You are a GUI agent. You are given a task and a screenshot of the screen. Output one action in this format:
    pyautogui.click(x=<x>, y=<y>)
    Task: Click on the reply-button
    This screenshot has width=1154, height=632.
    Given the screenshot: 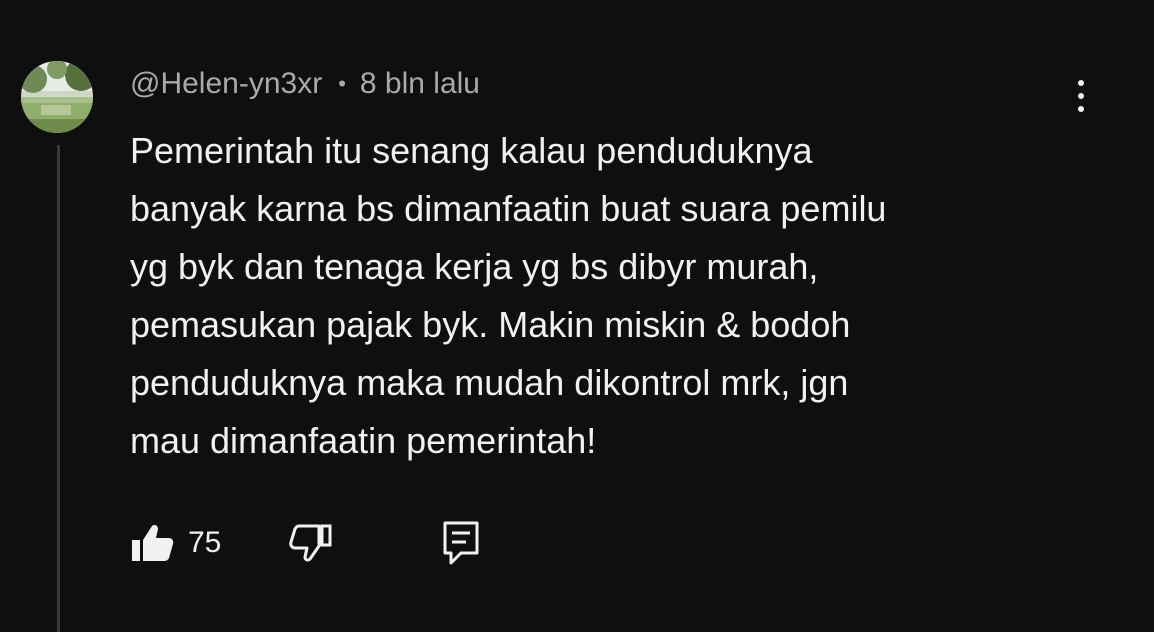 What is the action you would take?
    pyautogui.click(x=461, y=543)
    